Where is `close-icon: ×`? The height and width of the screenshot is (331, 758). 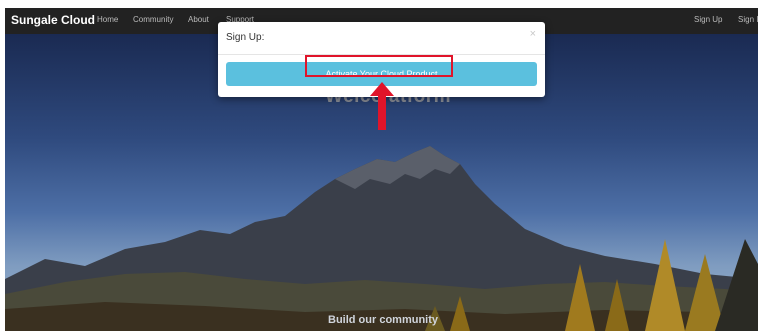 close-icon: × is located at coordinates (533, 34).